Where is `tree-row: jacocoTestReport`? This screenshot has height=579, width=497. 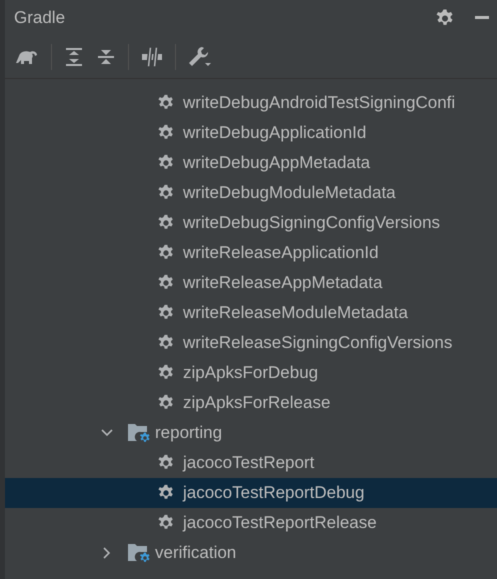
tree-row: jacocoTestReport is located at coordinates (251, 463).